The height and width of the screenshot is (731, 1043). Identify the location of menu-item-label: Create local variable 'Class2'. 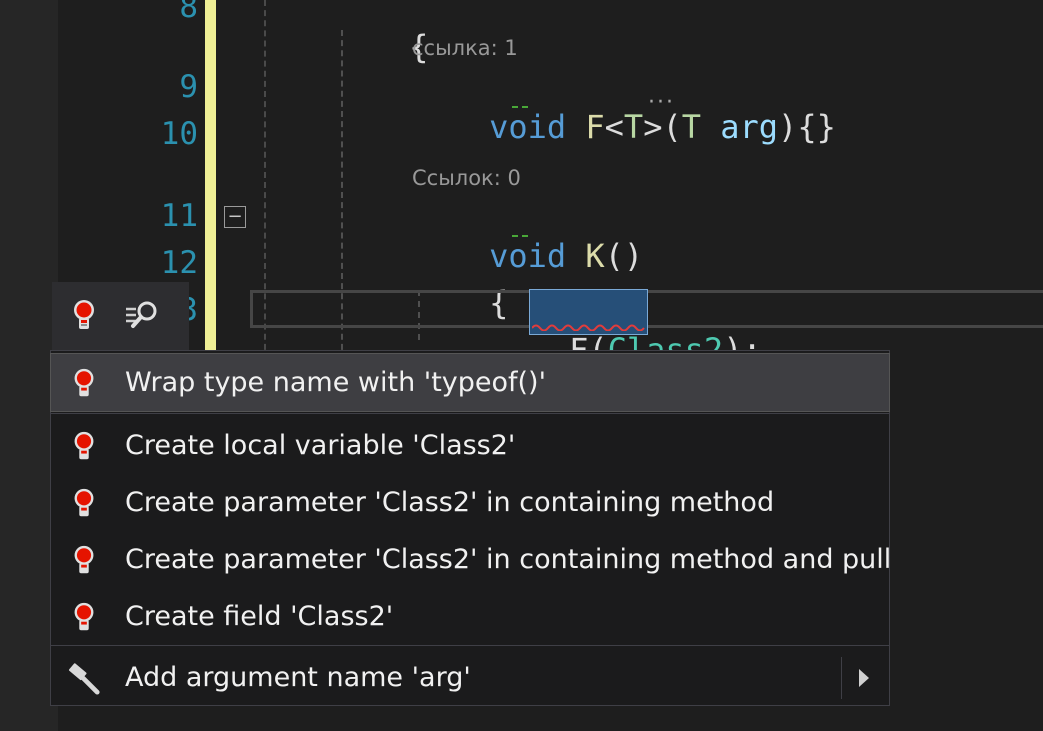
(320, 445).